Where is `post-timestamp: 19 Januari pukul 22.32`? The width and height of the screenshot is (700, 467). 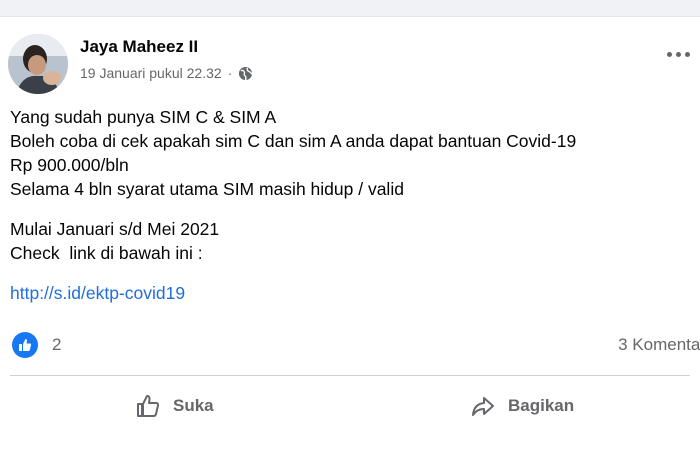
post-timestamp: 19 Januari pukul 22.32 is located at coordinates (151, 73).